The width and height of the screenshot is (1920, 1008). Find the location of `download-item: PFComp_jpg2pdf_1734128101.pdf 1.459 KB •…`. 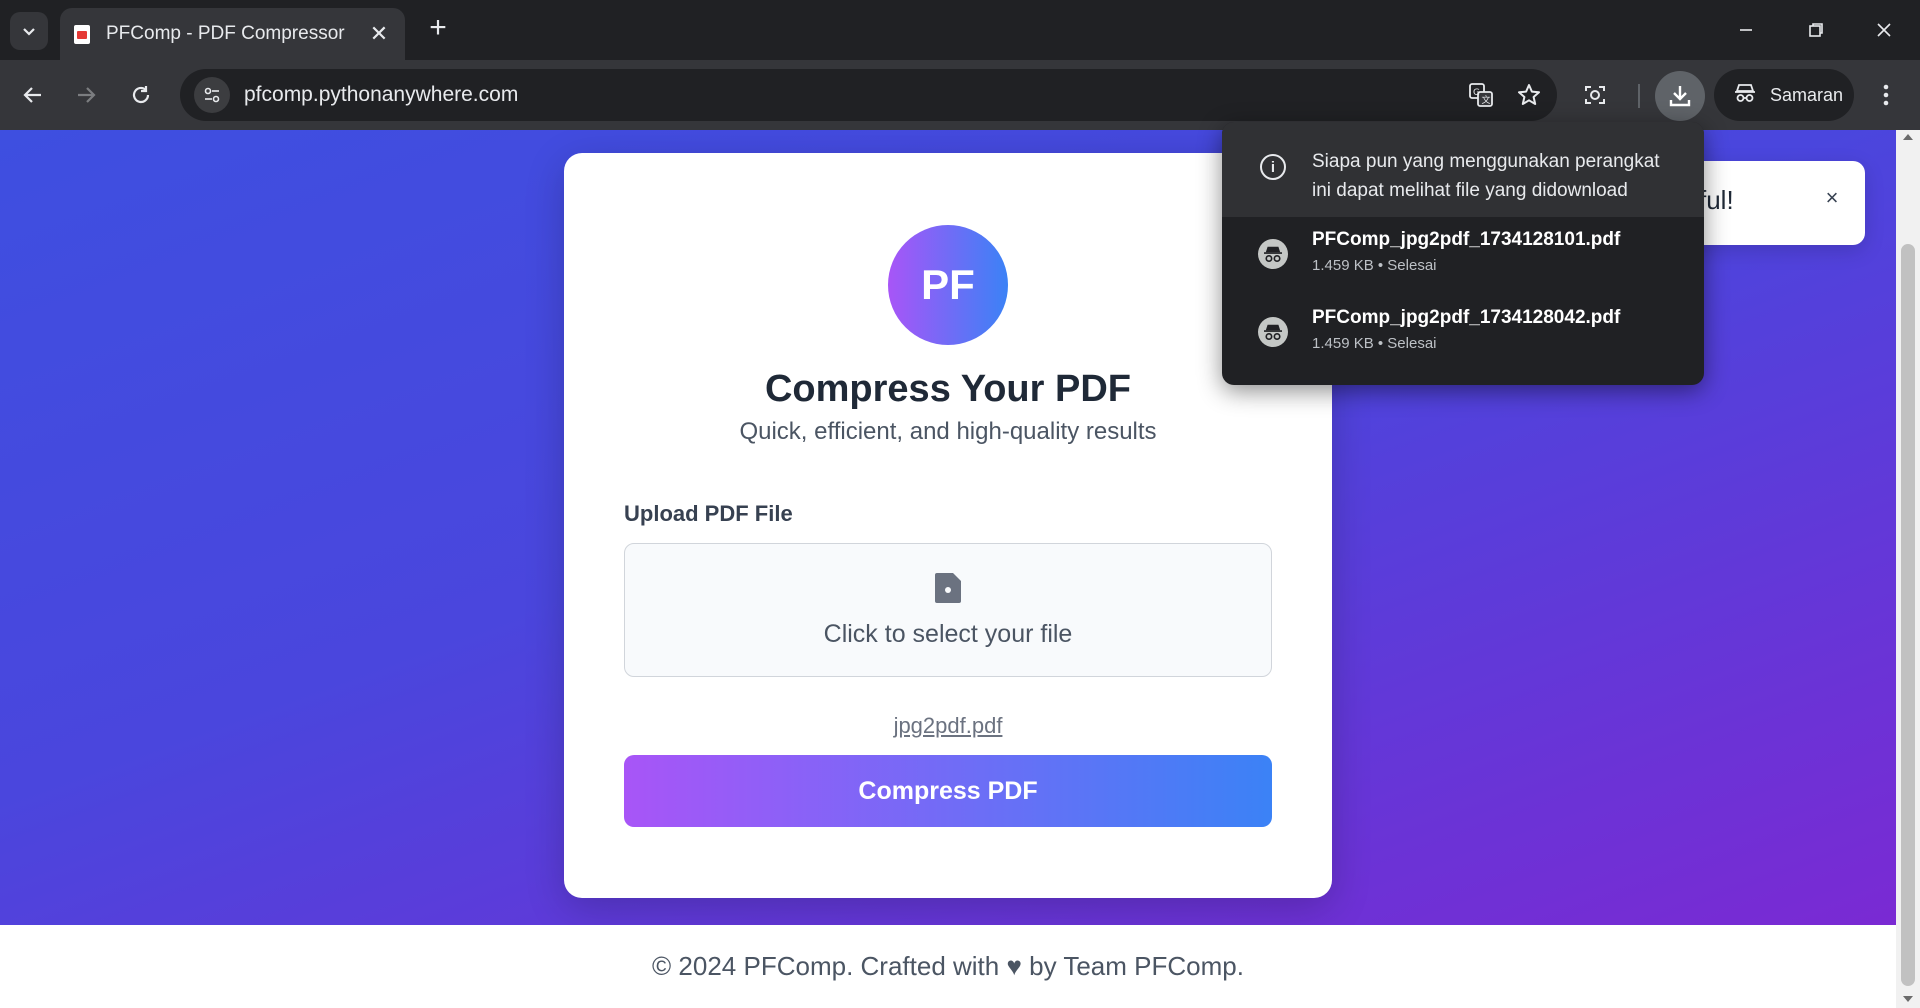

download-item: PFComp_jpg2pdf_1734128101.pdf 1.459 KB •… is located at coordinates (1463, 256).